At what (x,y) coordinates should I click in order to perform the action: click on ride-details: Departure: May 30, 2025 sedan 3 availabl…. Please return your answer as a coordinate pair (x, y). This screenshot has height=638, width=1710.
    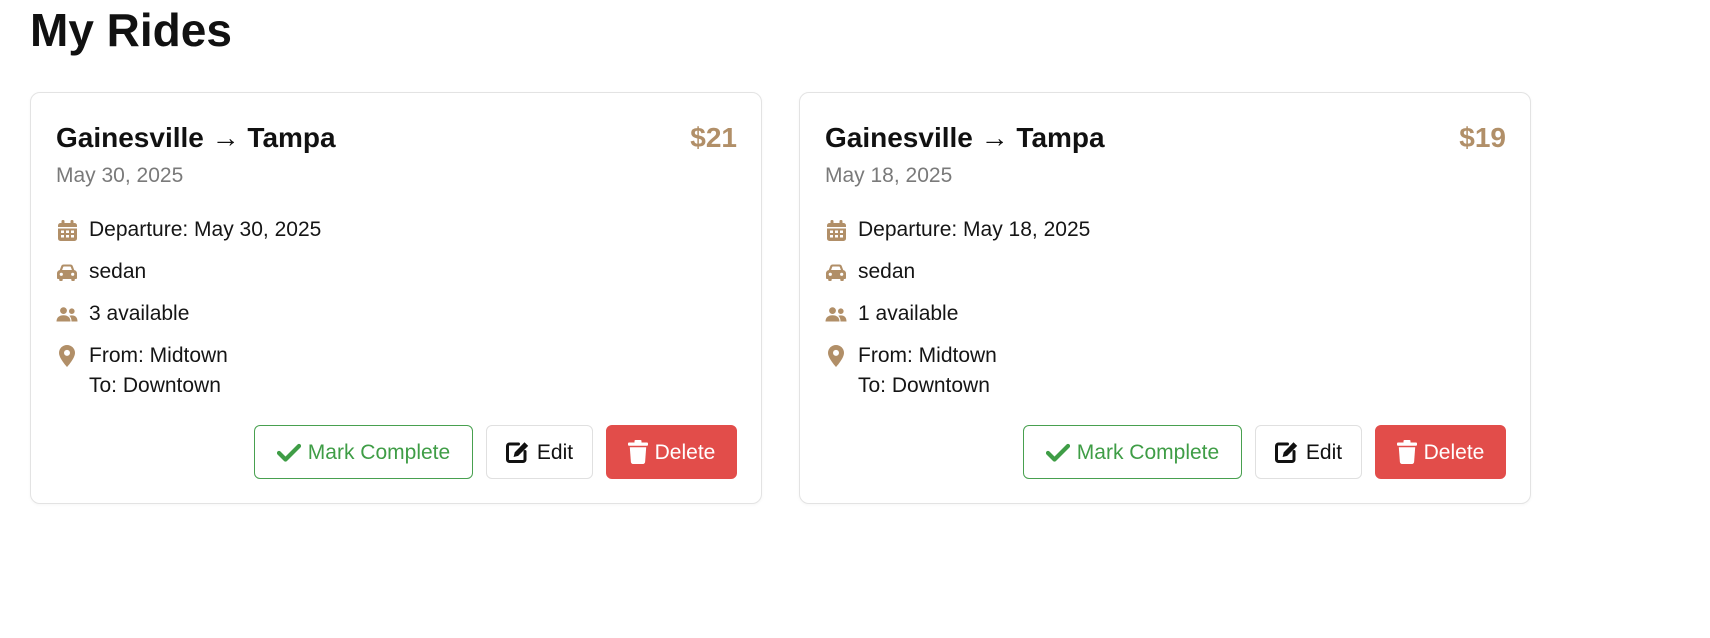
    Looking at the image, I should click on (396, 314).